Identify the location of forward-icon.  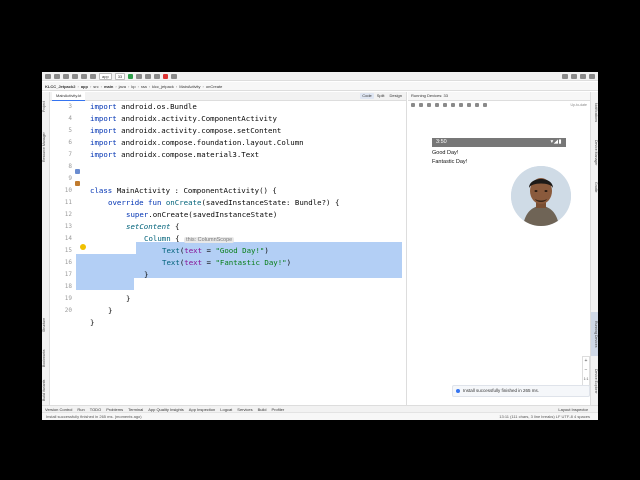
(84, 76).